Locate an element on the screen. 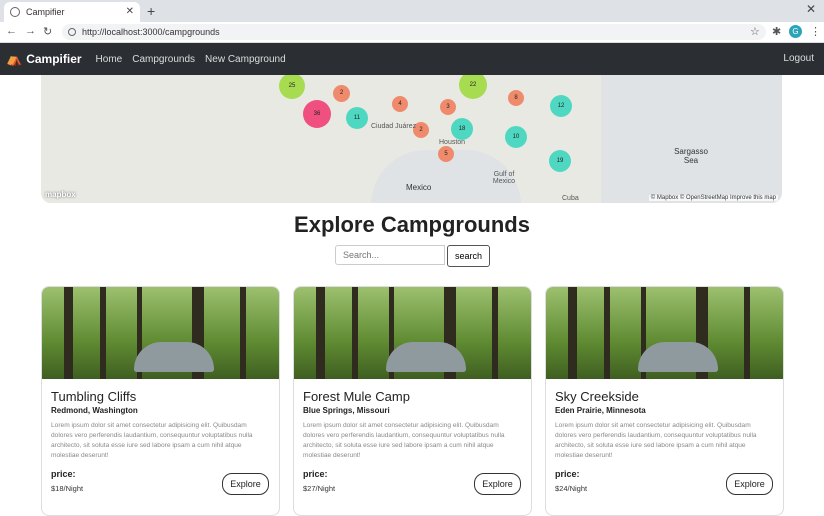  cluster-marker: 8 is located at coordinates (516, 98).